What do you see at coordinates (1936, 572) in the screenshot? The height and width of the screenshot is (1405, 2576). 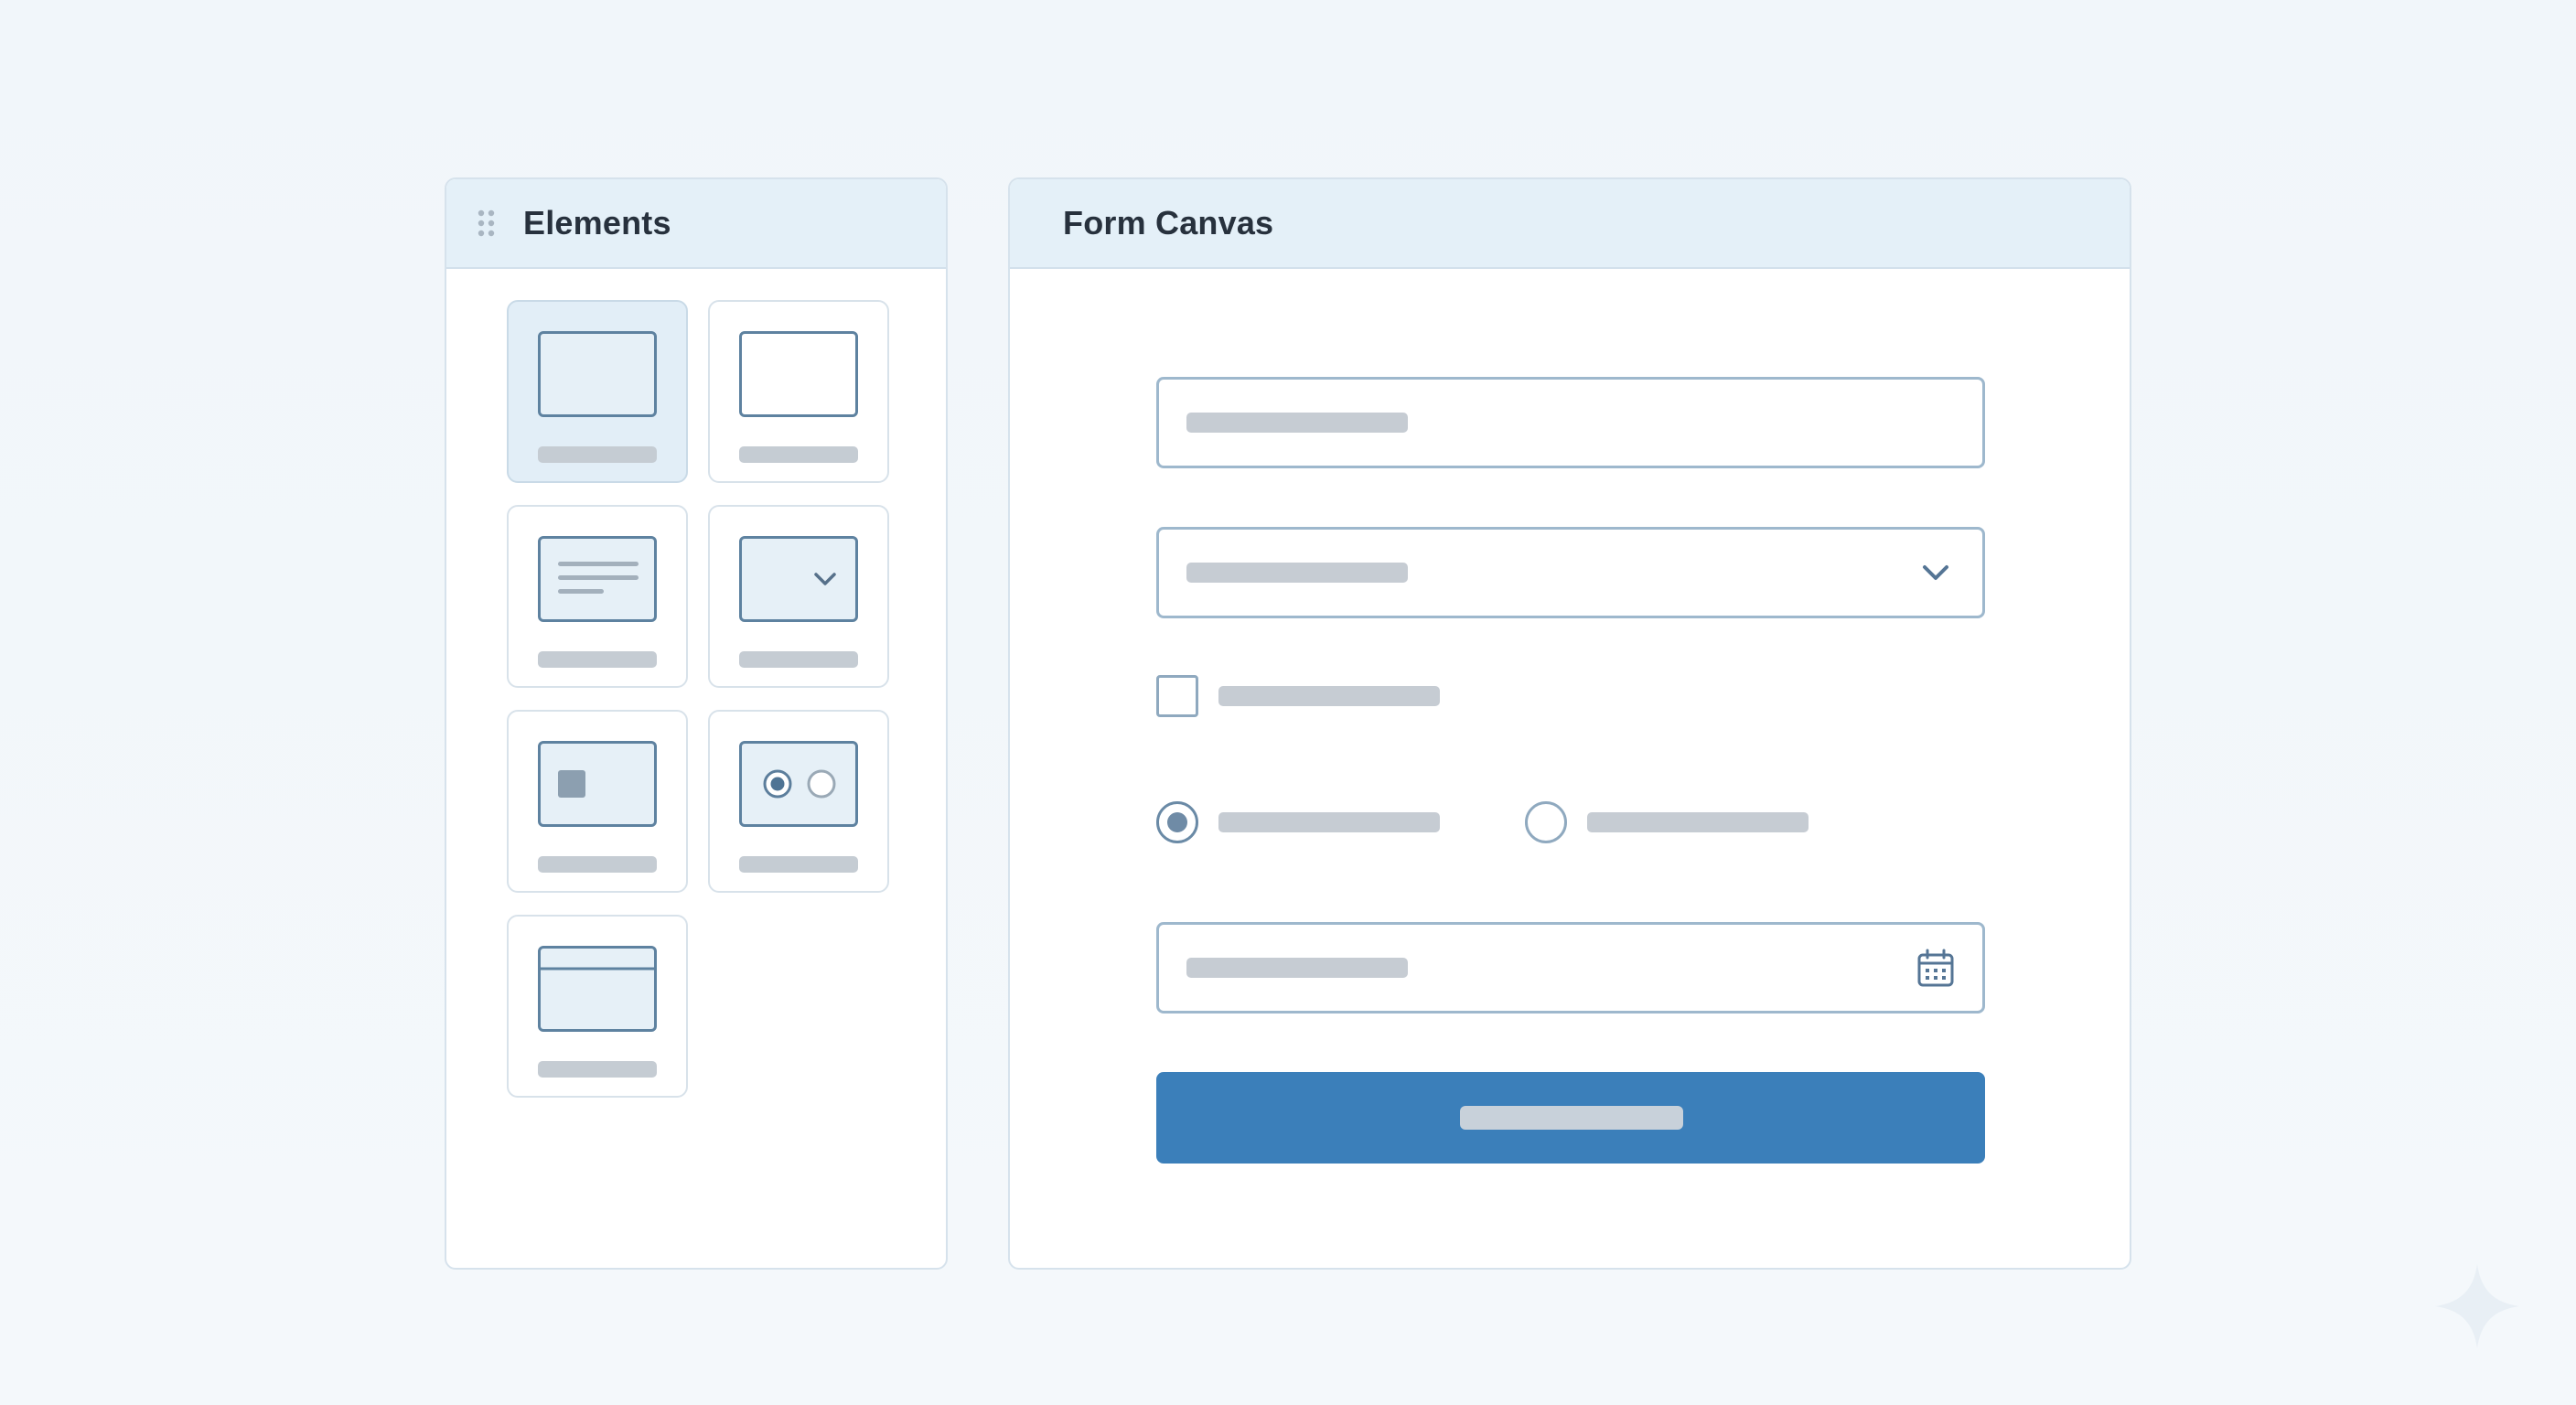 I see `chevron-down-icon` at bounding box center [1936, 572].